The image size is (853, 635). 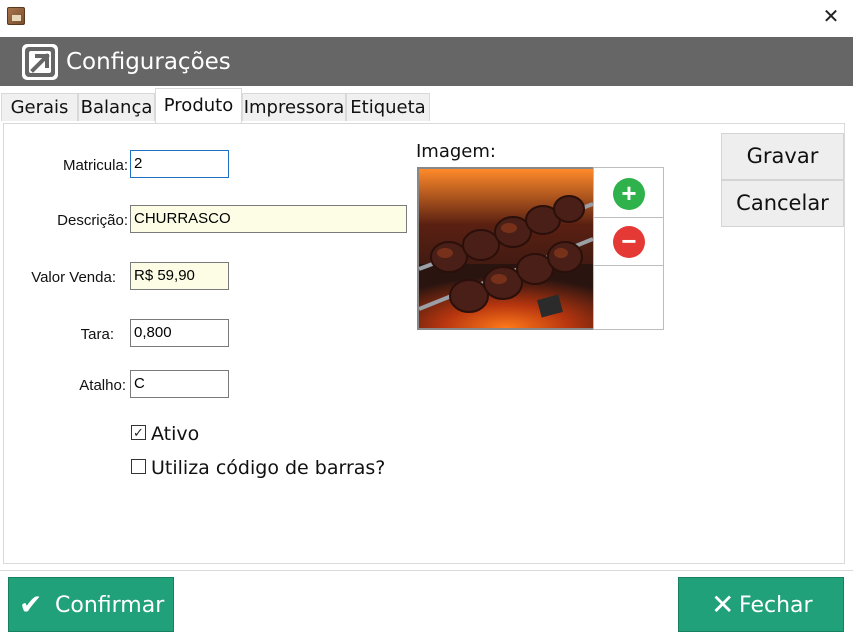 What do you see at coordinates (782, 203) in the screenshot?
I see `cancelar-button: Cancelar` at bounding box center [782, 203].